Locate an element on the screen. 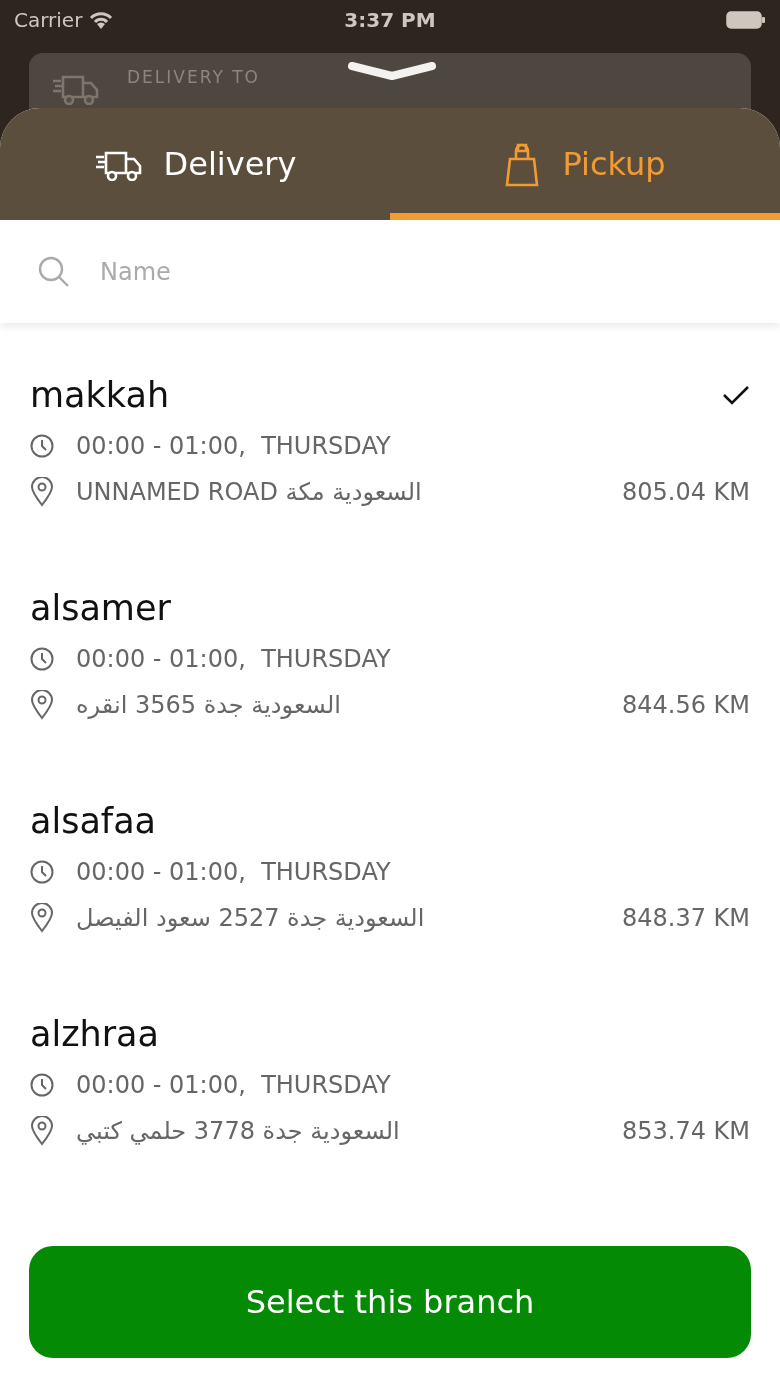 This screenshot has height=1387, width=780. branch-address: السعودية جدة 2527 سعود الفيصل is located at coordinates (251, 918).